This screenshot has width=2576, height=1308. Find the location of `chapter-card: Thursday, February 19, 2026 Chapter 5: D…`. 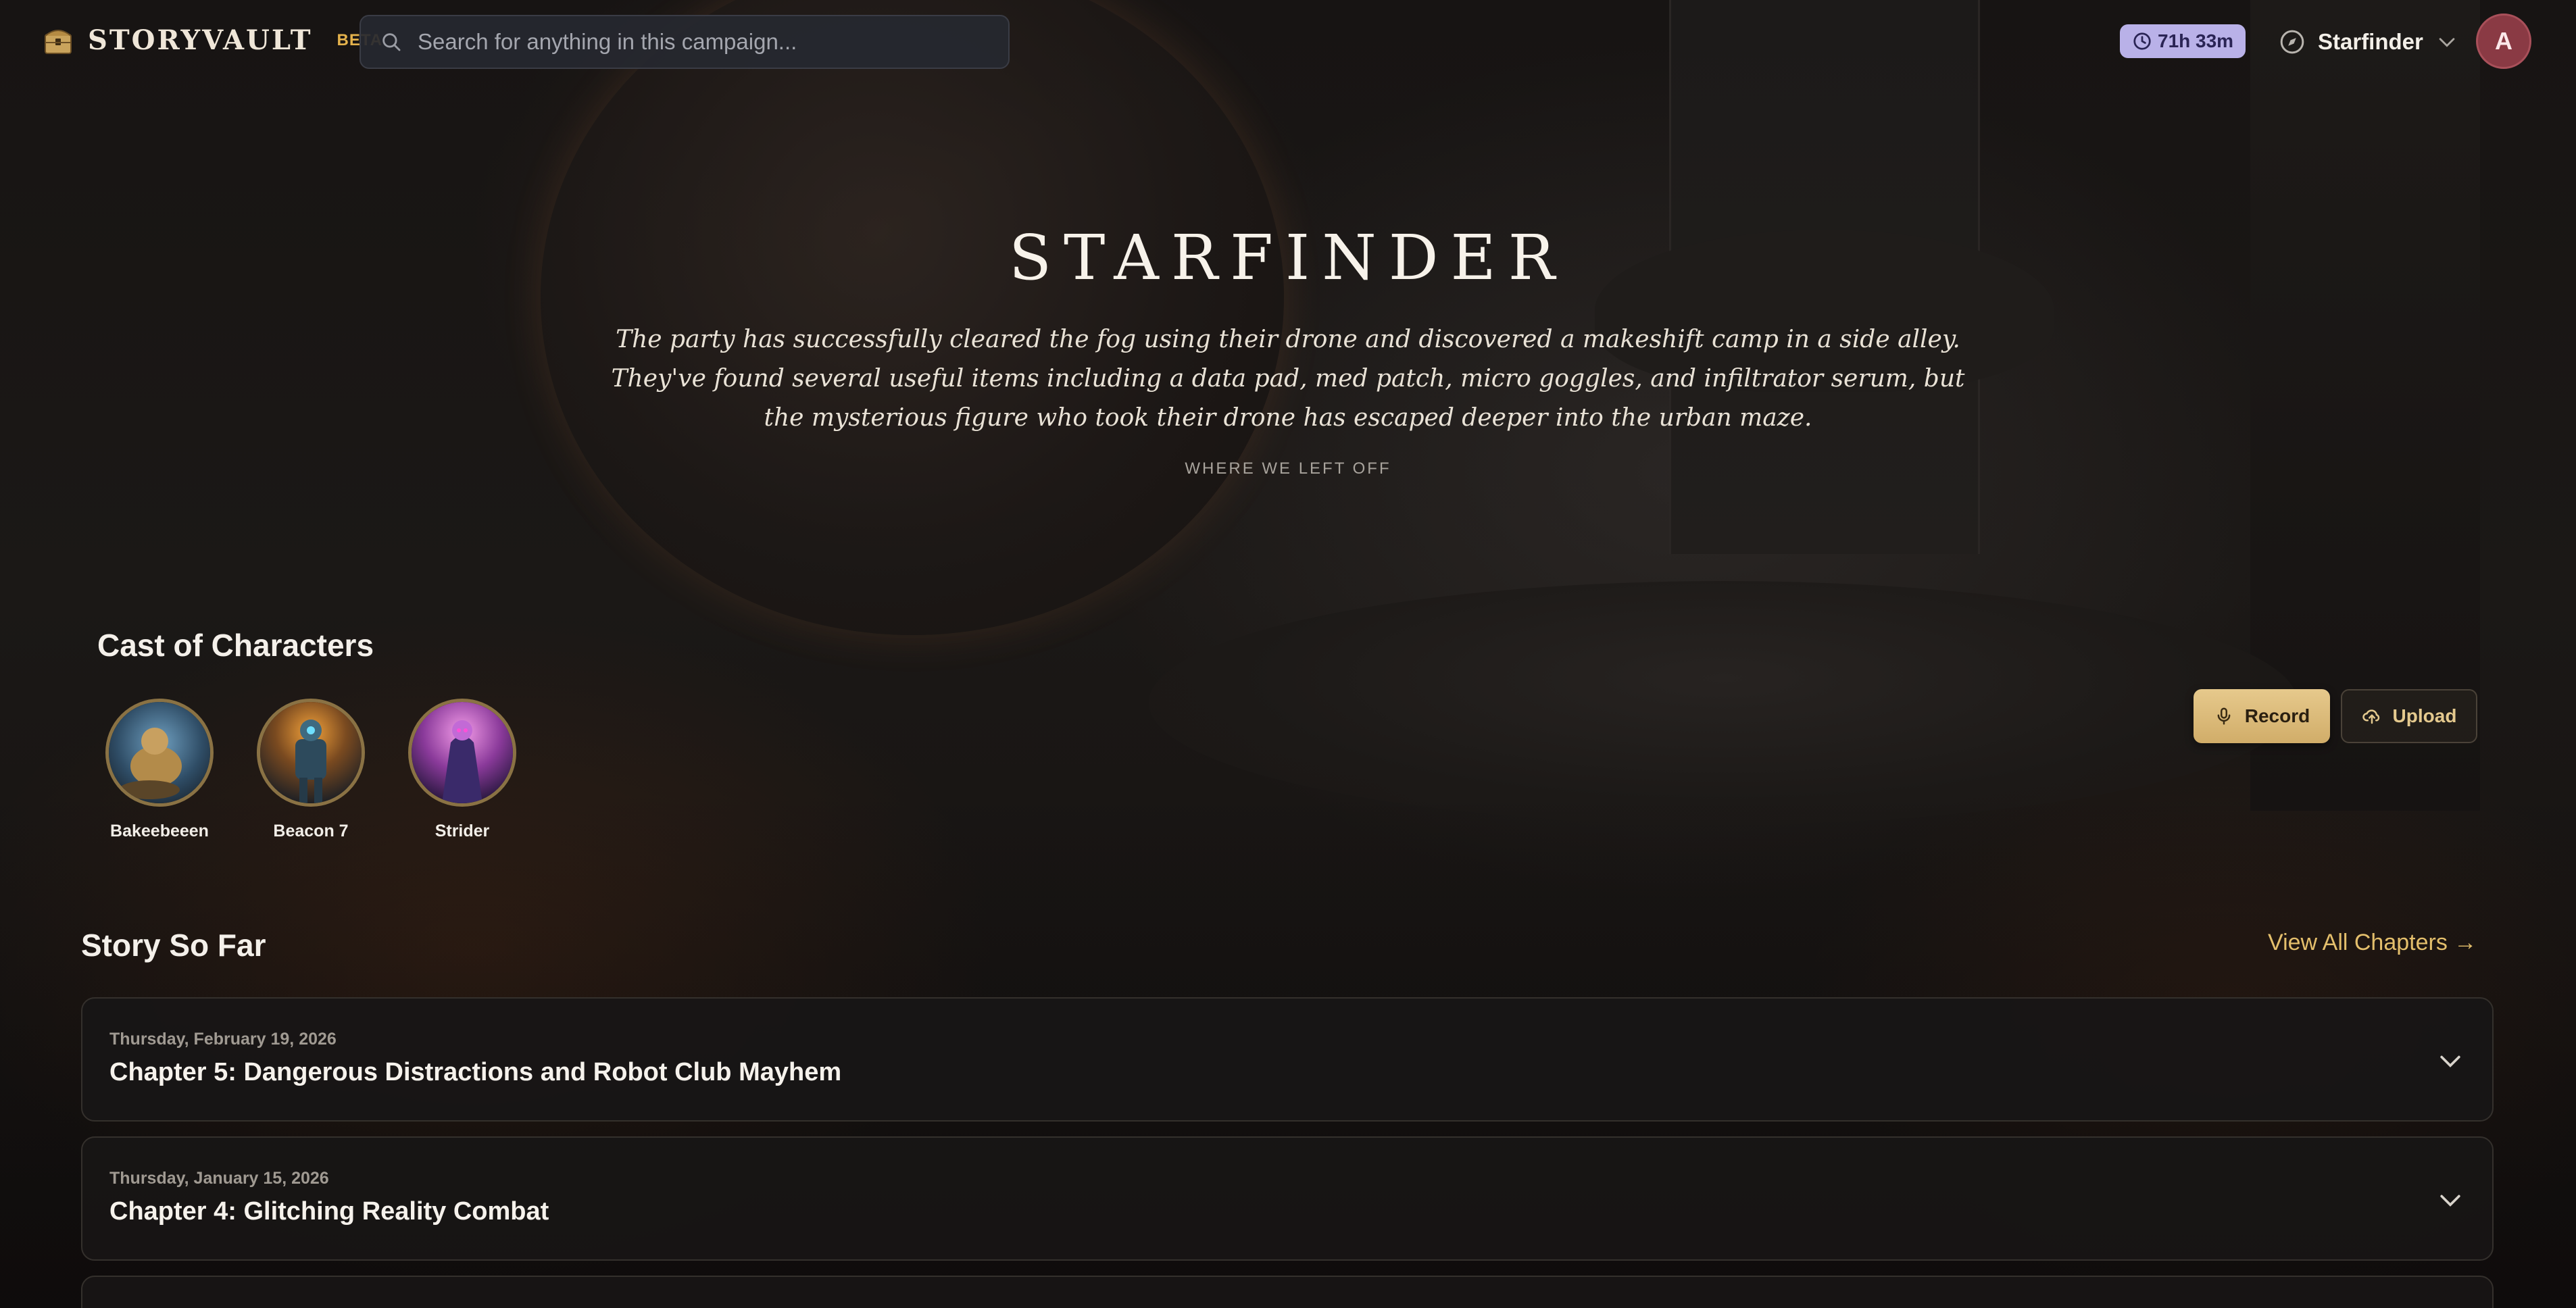

chapter-card: Thursday, February 19, 2026 Chapter 5: D… is located at coordinates (1288, 1059).